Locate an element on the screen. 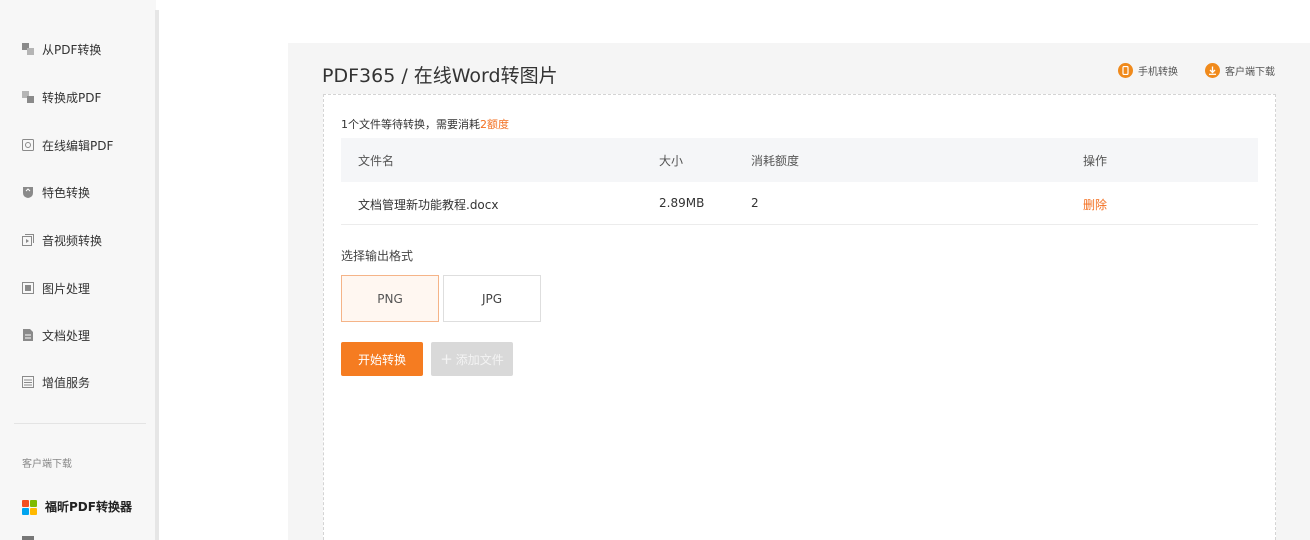 The image size is (1310, 540). format-option-jpg: JPG is located at coordinates (492, 298).